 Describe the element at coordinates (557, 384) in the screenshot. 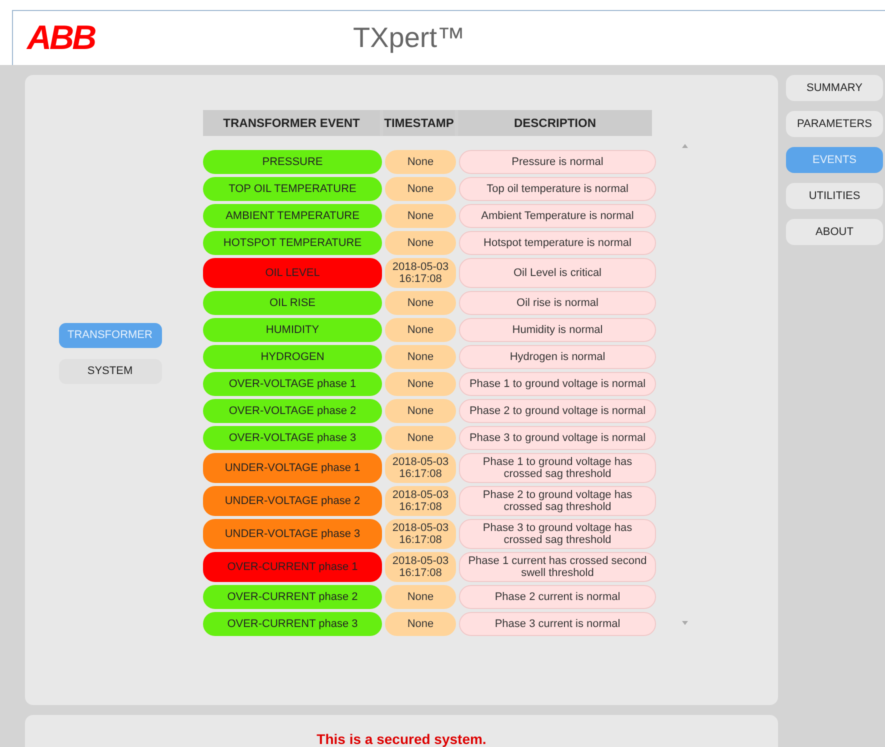

I see `description-cell: Phase 1 to ground voltage is normal` at that location.